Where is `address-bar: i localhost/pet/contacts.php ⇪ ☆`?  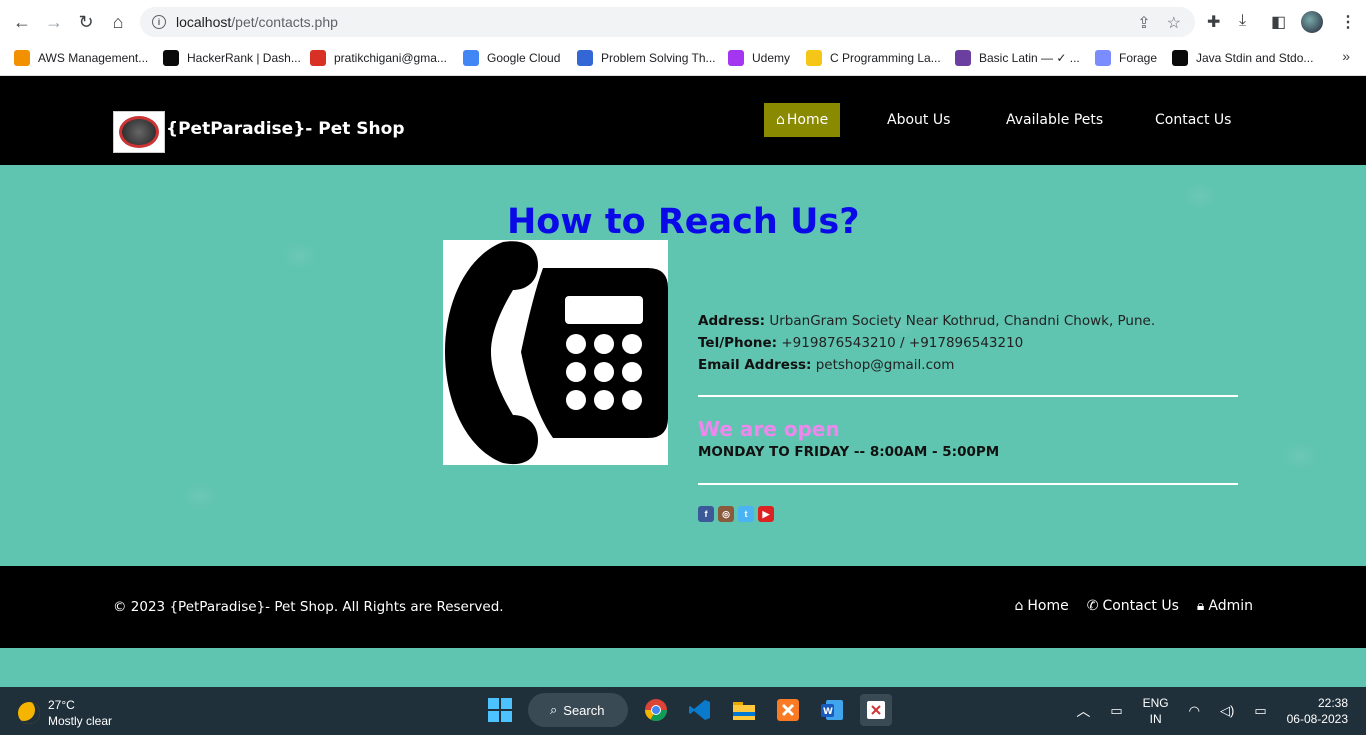
address-bar: i localhost/pet/contacts.php ⇪ ☆ is located at coordinates (667, 22).